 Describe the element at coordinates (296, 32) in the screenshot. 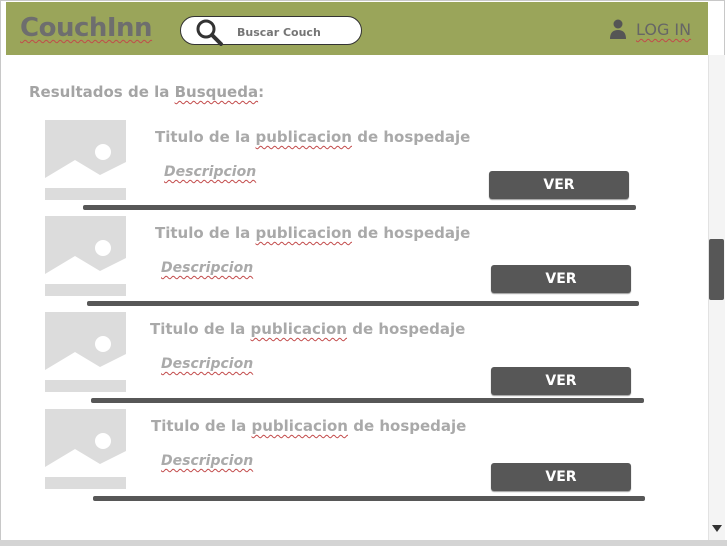

I see `search-input` at that location.